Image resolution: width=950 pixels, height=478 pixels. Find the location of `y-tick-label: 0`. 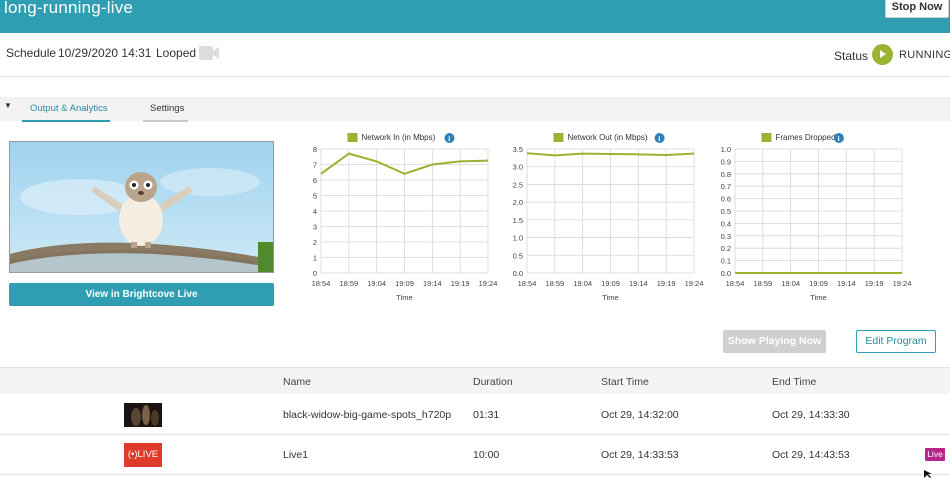

y-tick-label: 0 is located at coordinates (315, 273).